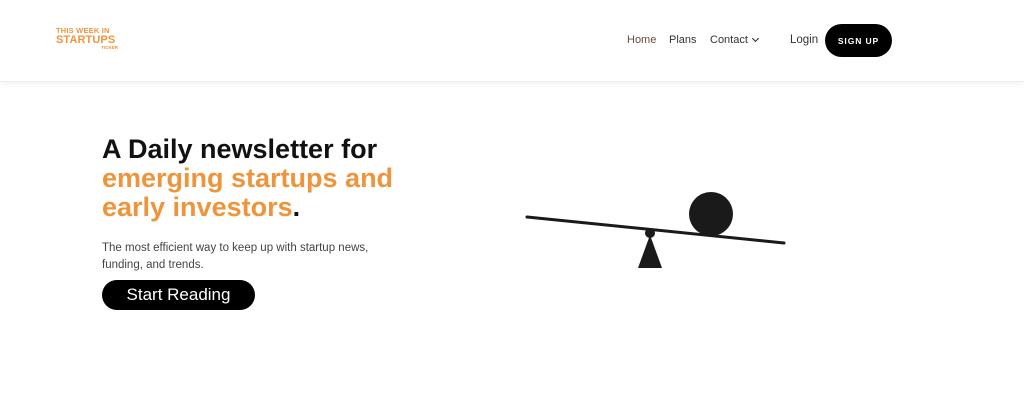 The width and height of the screenshot is (1024, 409). What do you see at coordinates (729, 40) in the screenshot?
I see `nav-contact-label: Contact` at bounding box center [729, 40].